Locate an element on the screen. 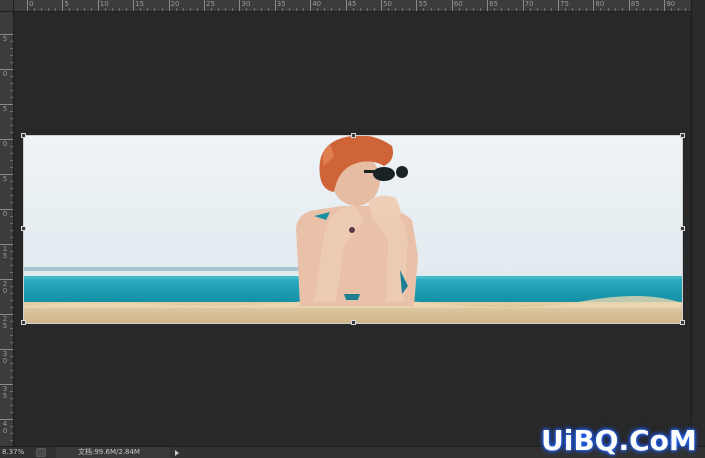 The image size is (705, 458). ruler-label: 85 is located at coordinates (635, 4).